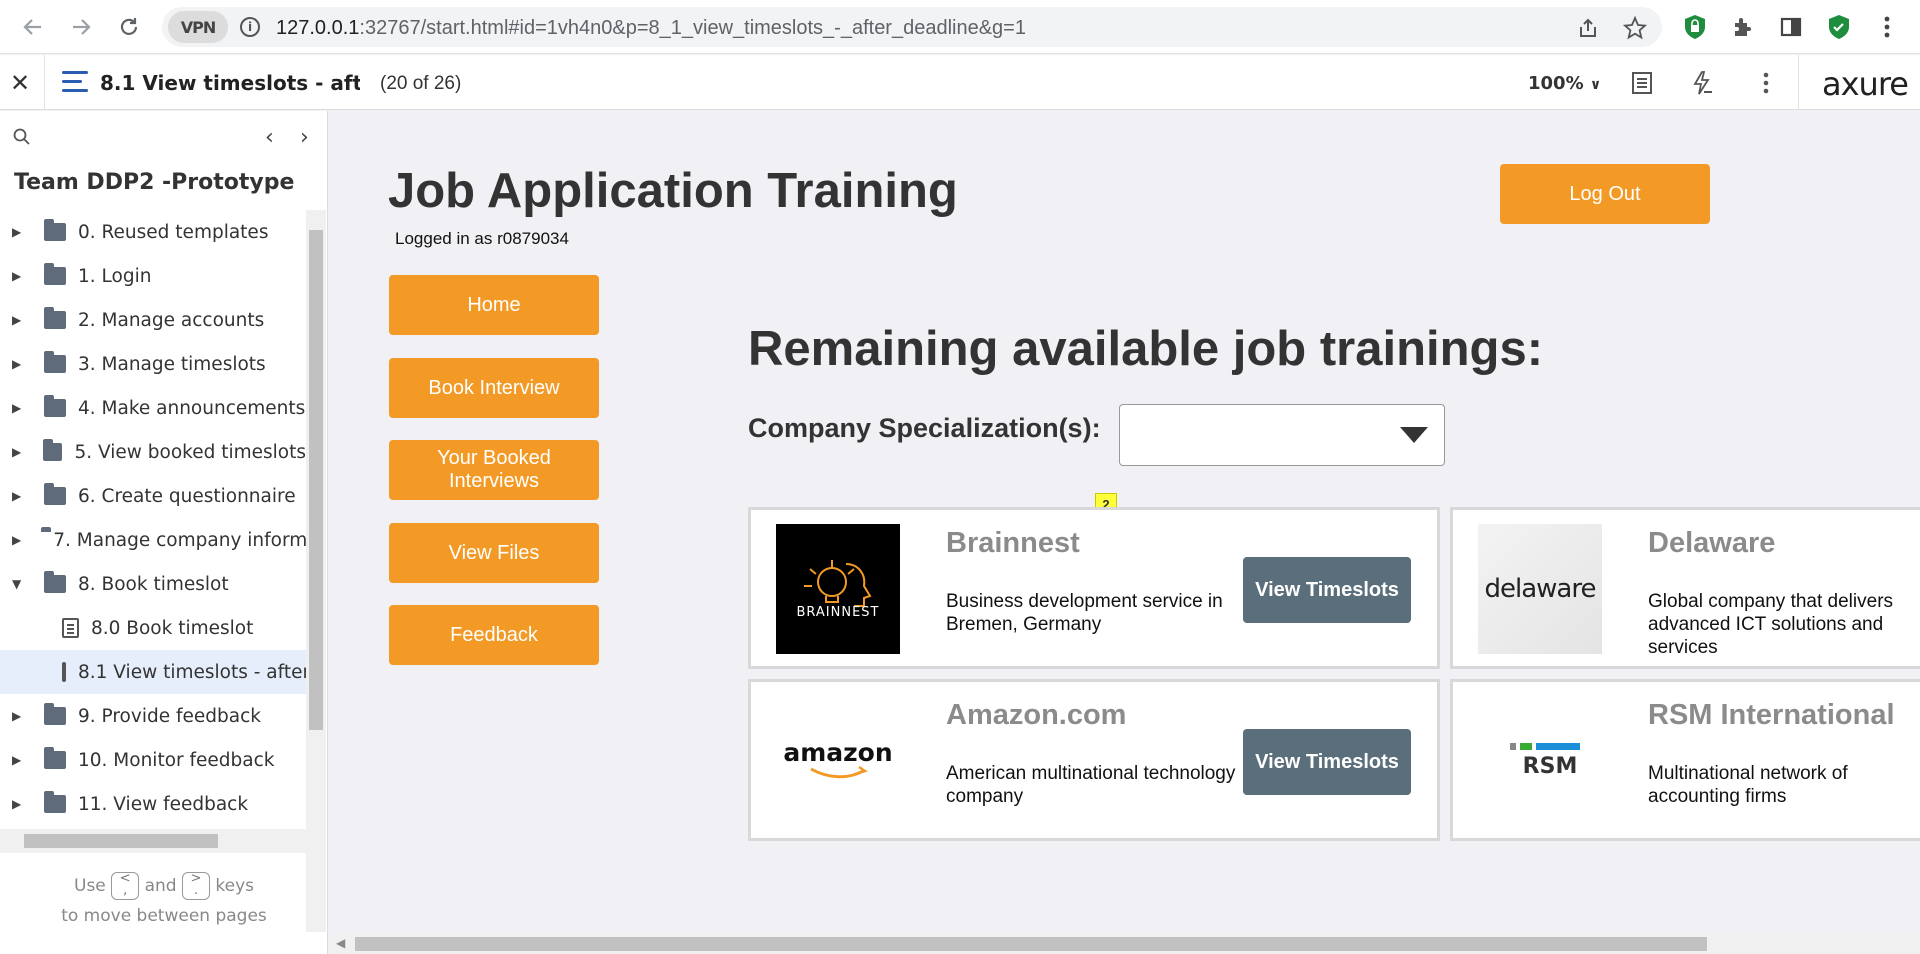 Image resolution: width=1920 pixels, height=954 pixels. Describe the element at coordinates (1635, 28) in the screenshot. I see `bookmark-star-icon` at that location.